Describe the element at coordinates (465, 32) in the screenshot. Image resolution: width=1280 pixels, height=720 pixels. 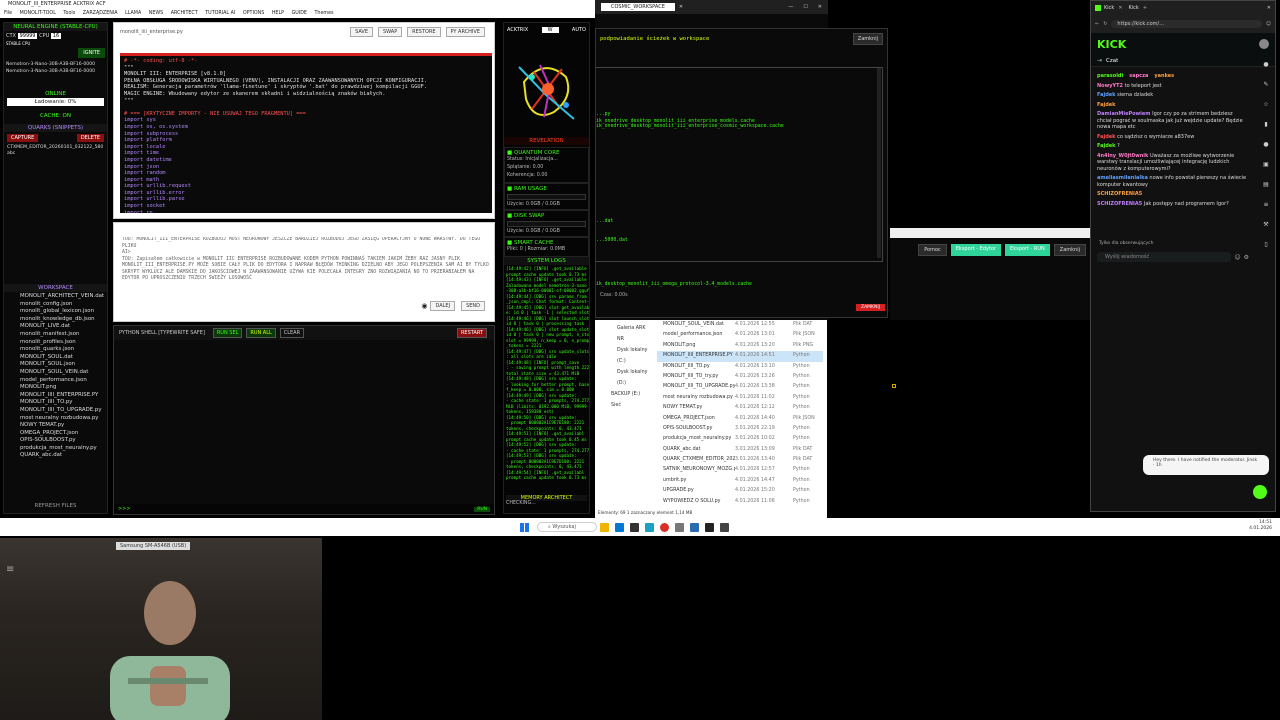
I see `py-archive-button: PY ARCHIVE` at that location.